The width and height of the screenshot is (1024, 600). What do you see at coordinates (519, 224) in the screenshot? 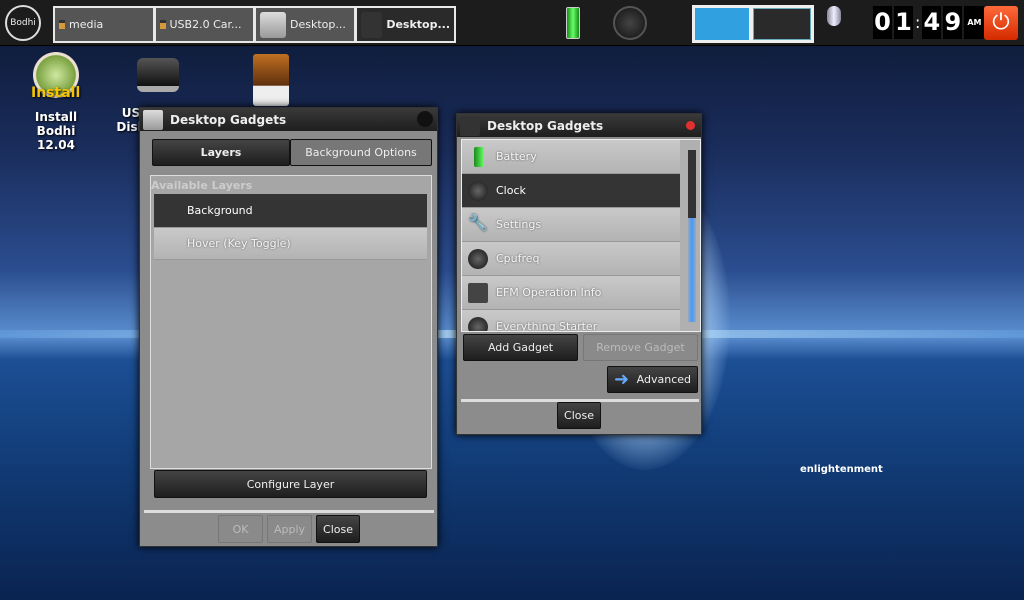
I see `gadget-label: Settings` at bounding box center [519, 224].